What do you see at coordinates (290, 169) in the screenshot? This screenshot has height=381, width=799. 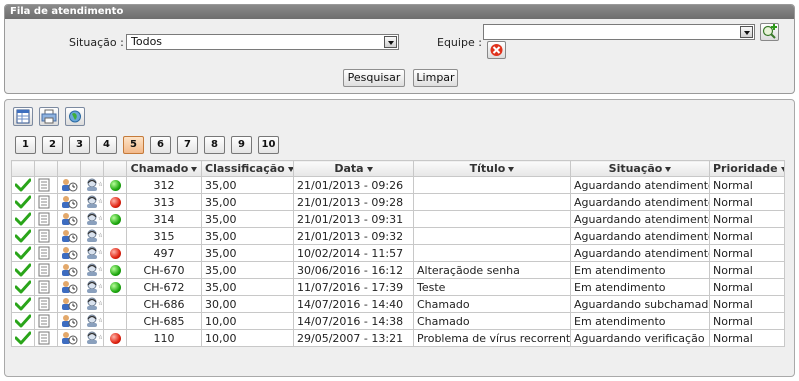 I see `sort-down-icon` at bounding box center [290, 169].